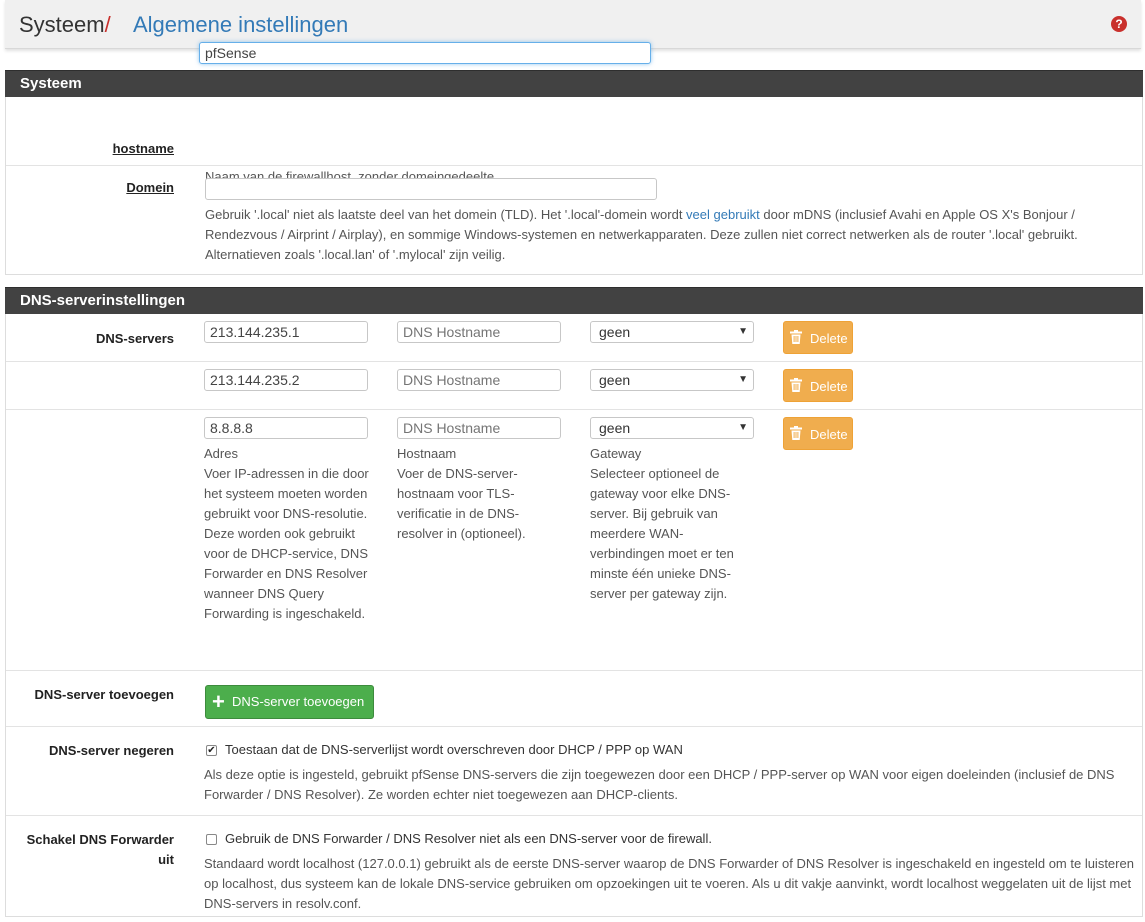  I want to click on disable-forwarder-checkbox, so click(211, 839).